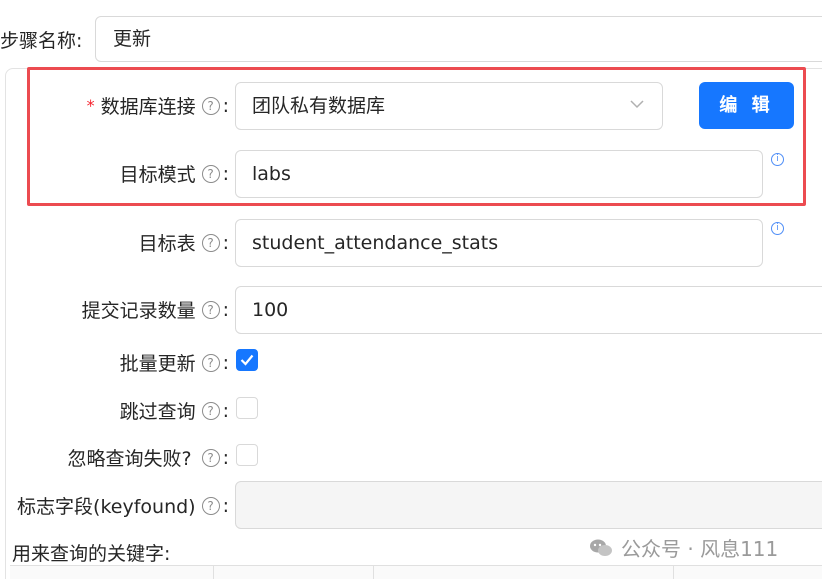 Image resolution: width=822 pixels, height=579 pixels. I want to click on required-mark: *, so click(90, 105).